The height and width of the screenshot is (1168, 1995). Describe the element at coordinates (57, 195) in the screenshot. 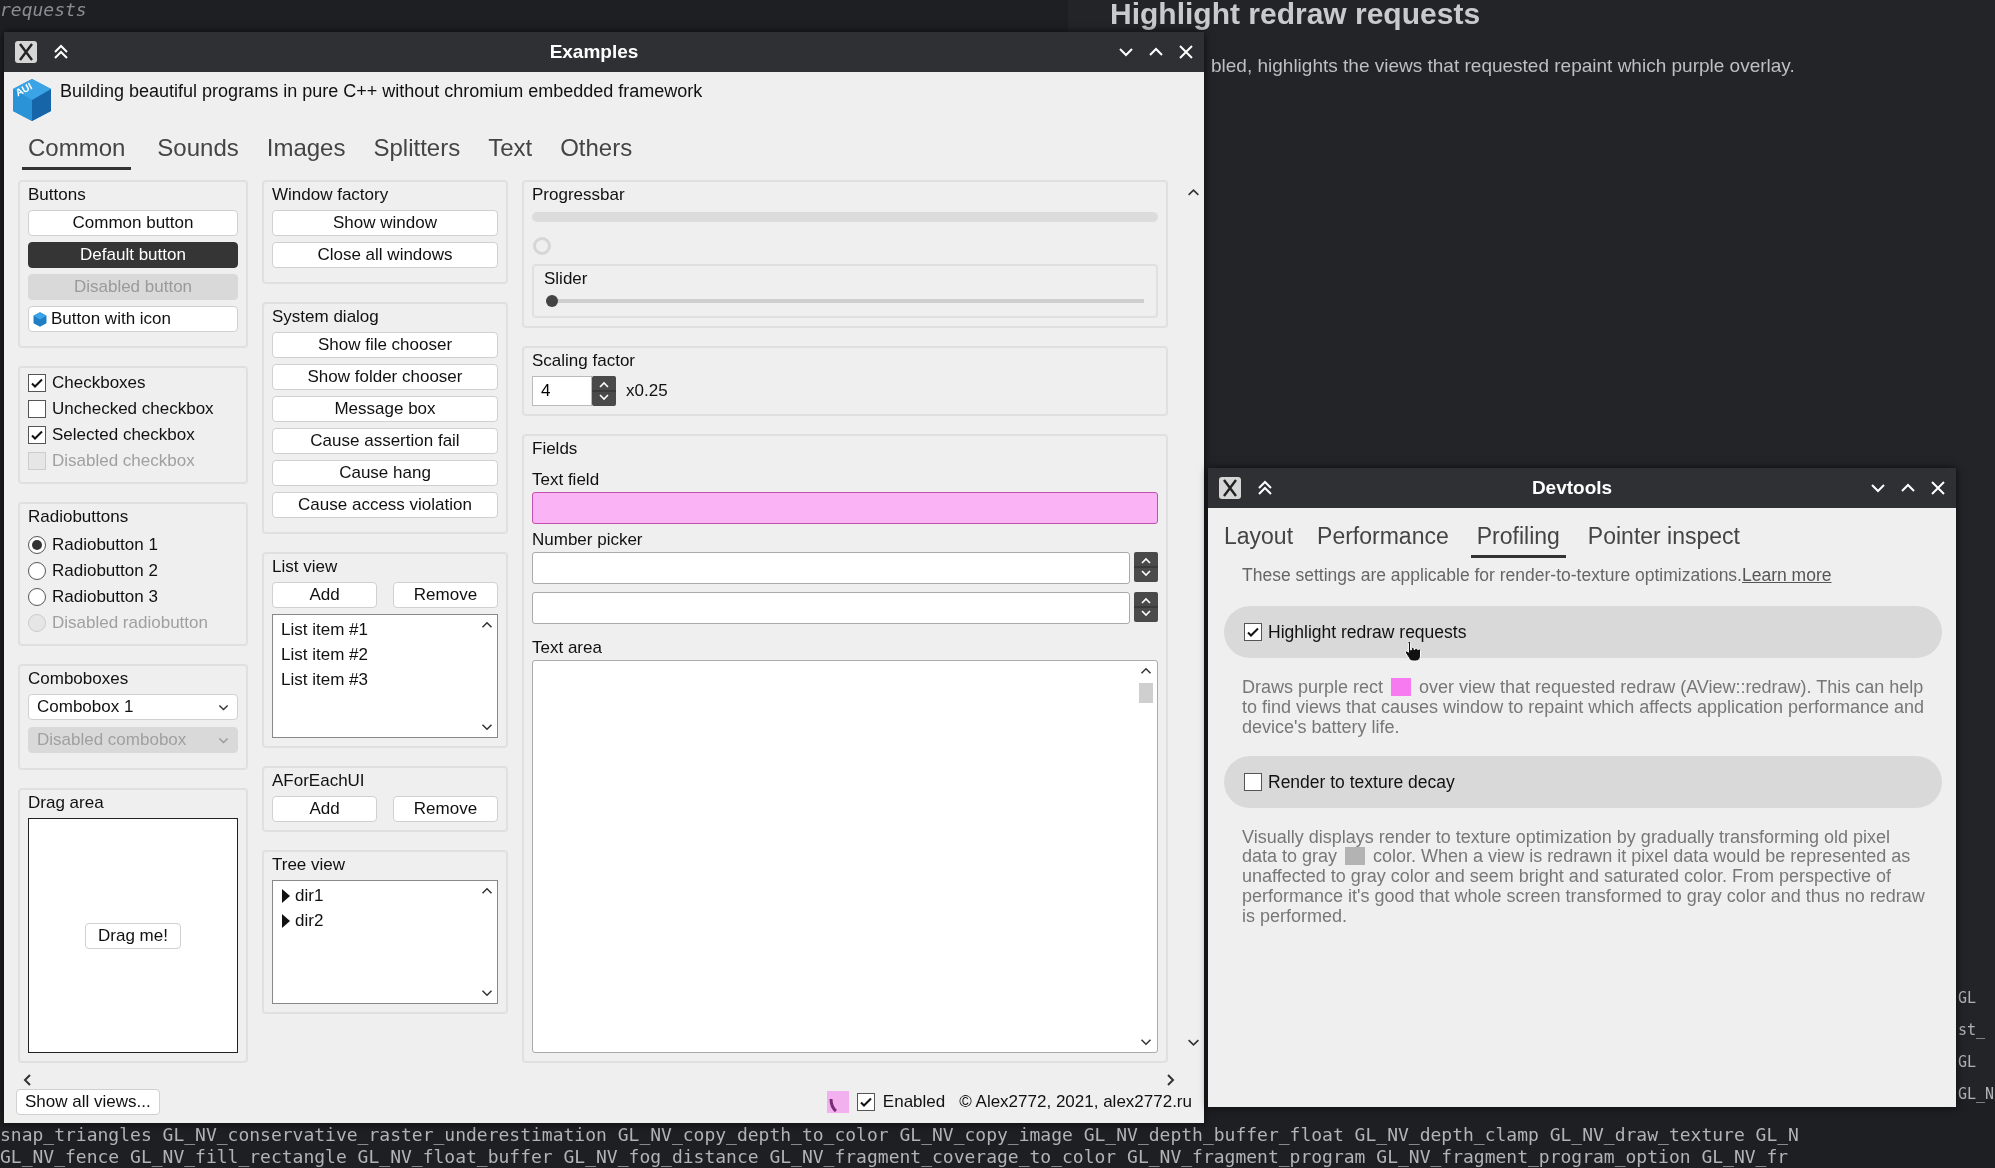

I see `group-title: Buttons` at that location.